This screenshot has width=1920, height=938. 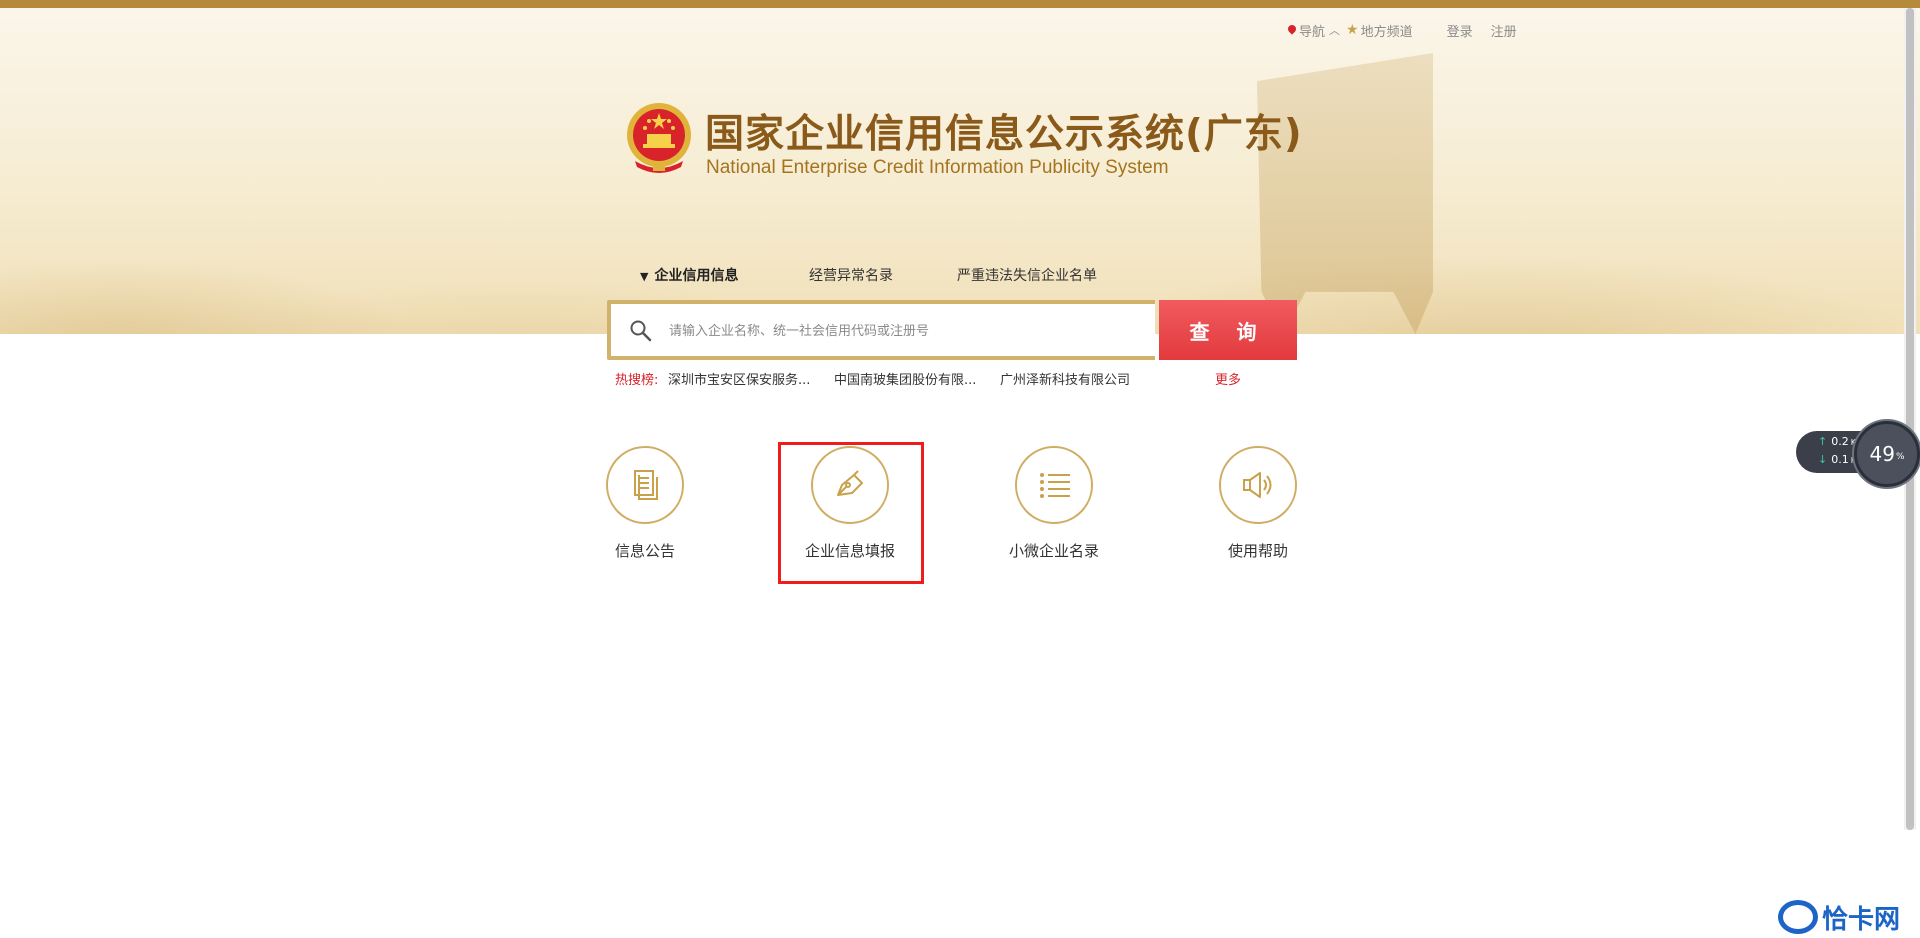 What do you see at coordinates (1823, 459) in the screenshot?
I see `arrow-down-icon: ↓` at bounding box center [1823, 459].